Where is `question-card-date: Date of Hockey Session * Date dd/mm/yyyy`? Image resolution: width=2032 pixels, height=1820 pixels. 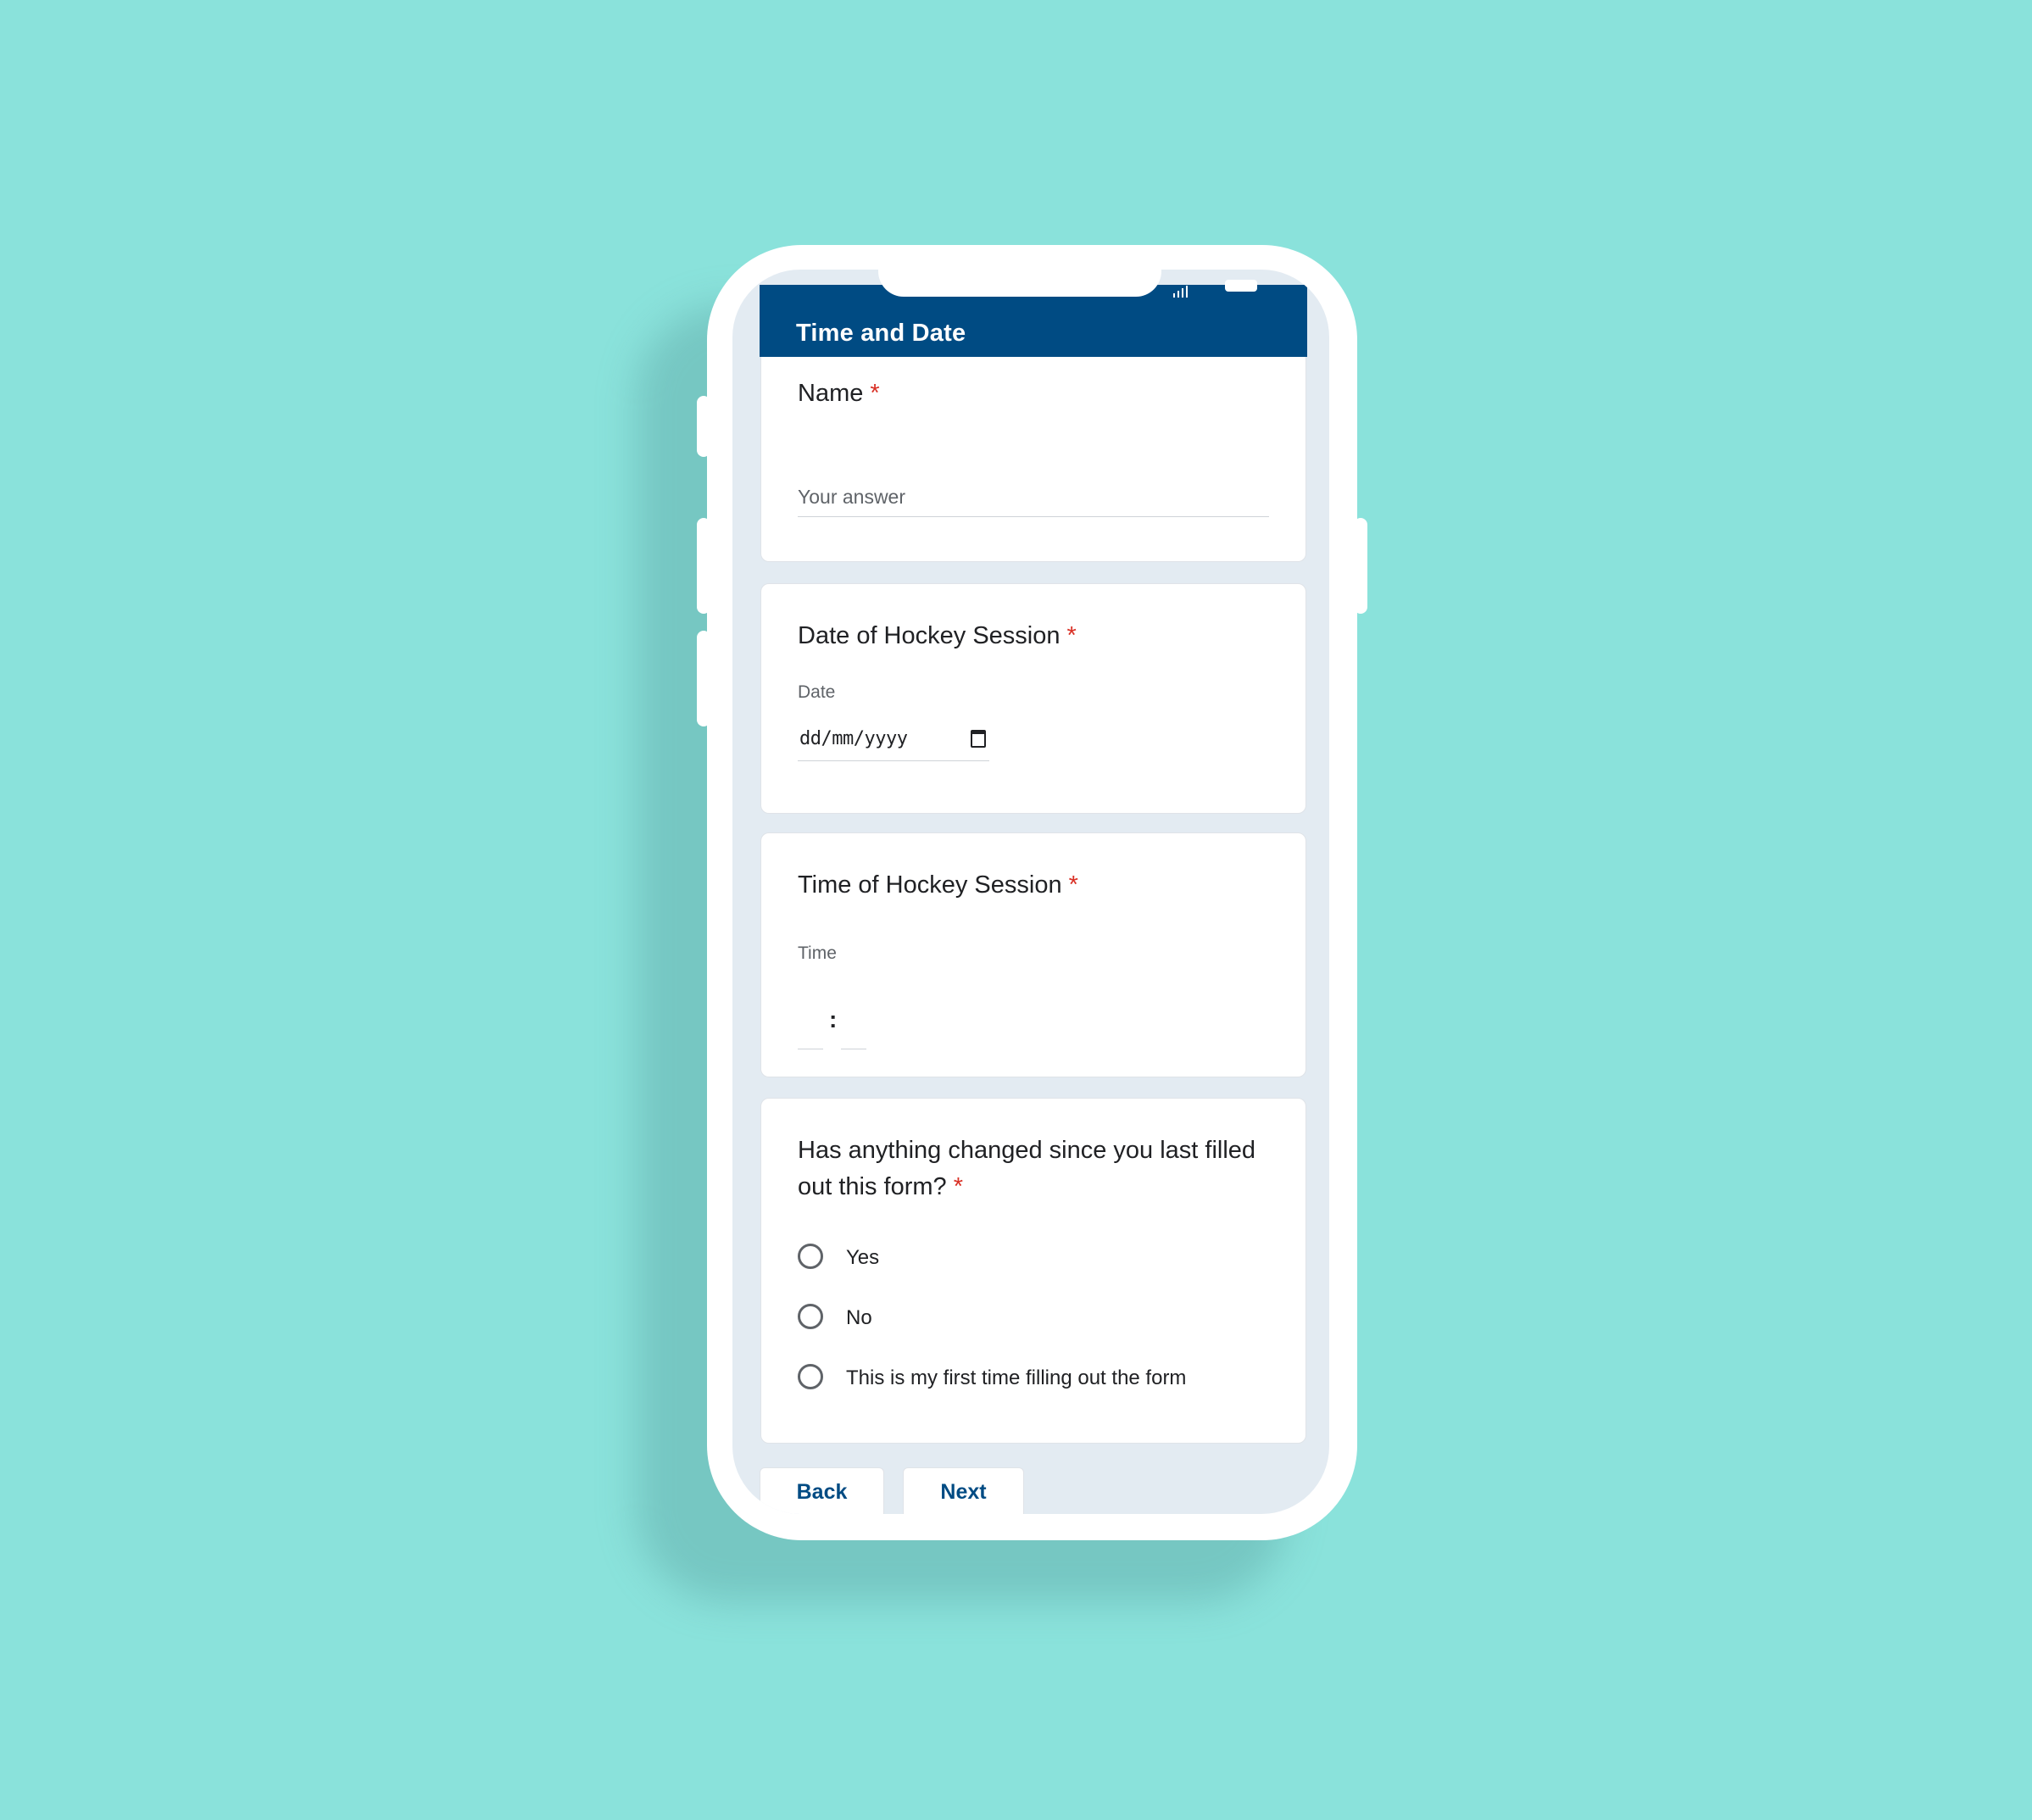 question-card-date: Date of Hockey Session * Date dd/mm/yyyy is located at coordinates (1033, 698).